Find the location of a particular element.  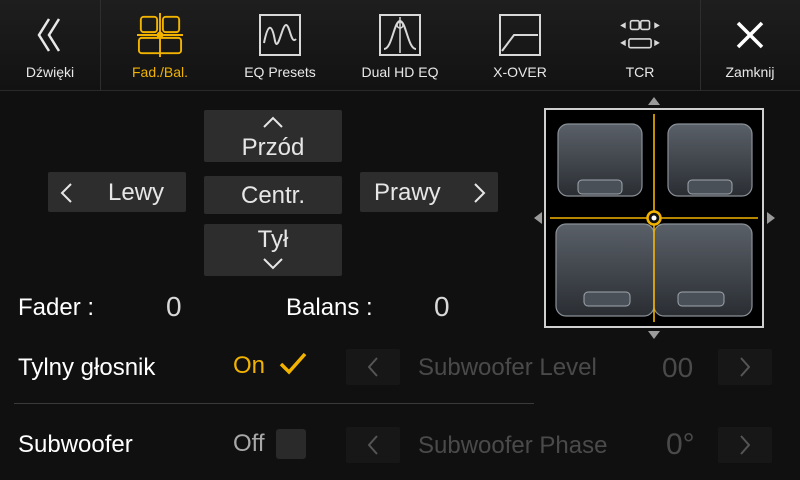

eq-presets-icon is located at coordinates (280, 35).